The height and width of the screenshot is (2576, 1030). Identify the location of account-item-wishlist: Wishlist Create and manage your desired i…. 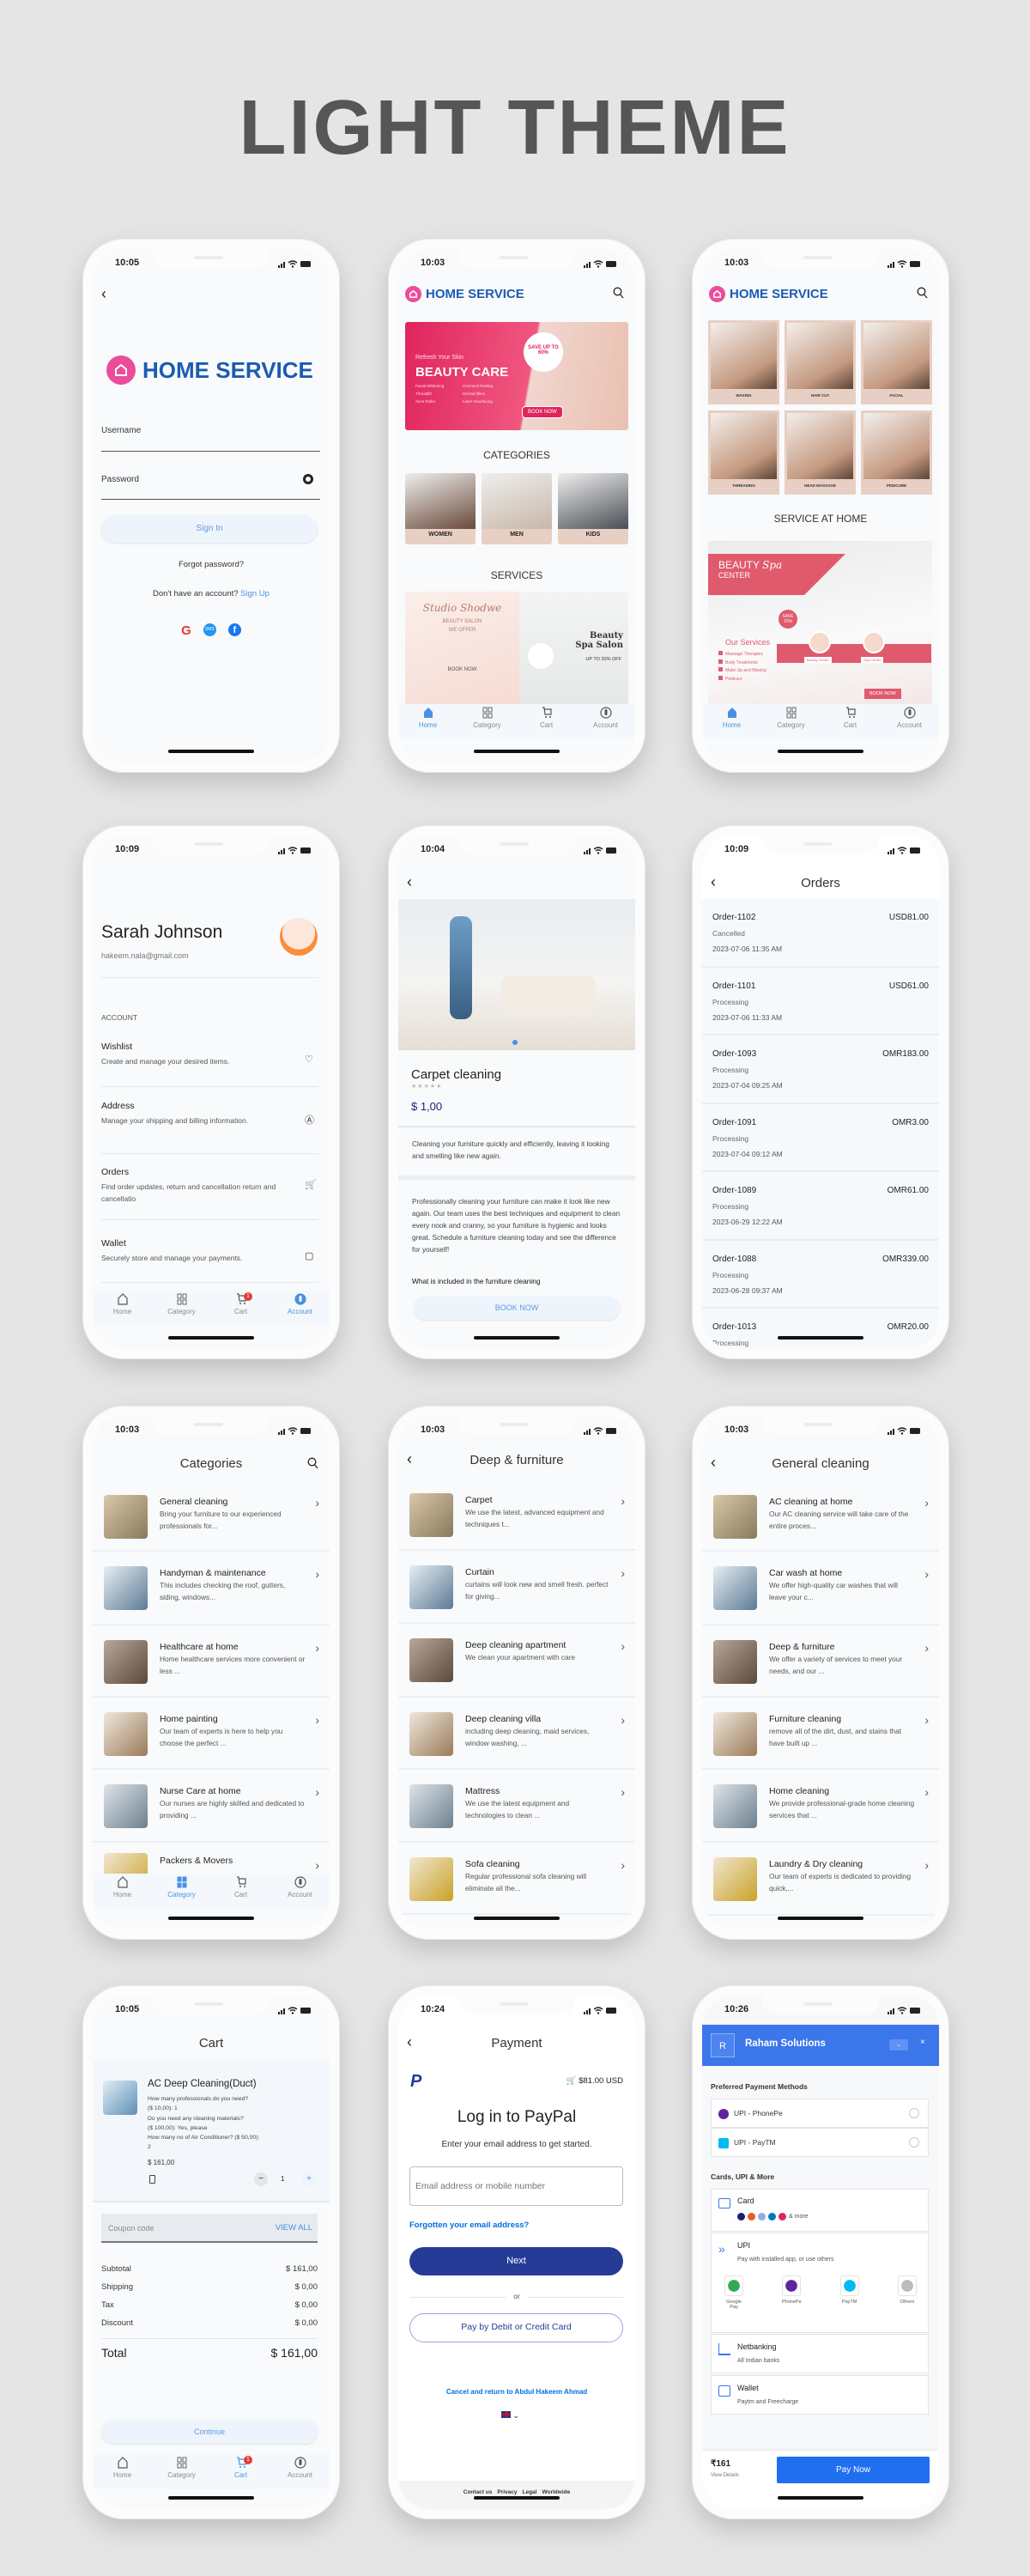
(200, 1054).